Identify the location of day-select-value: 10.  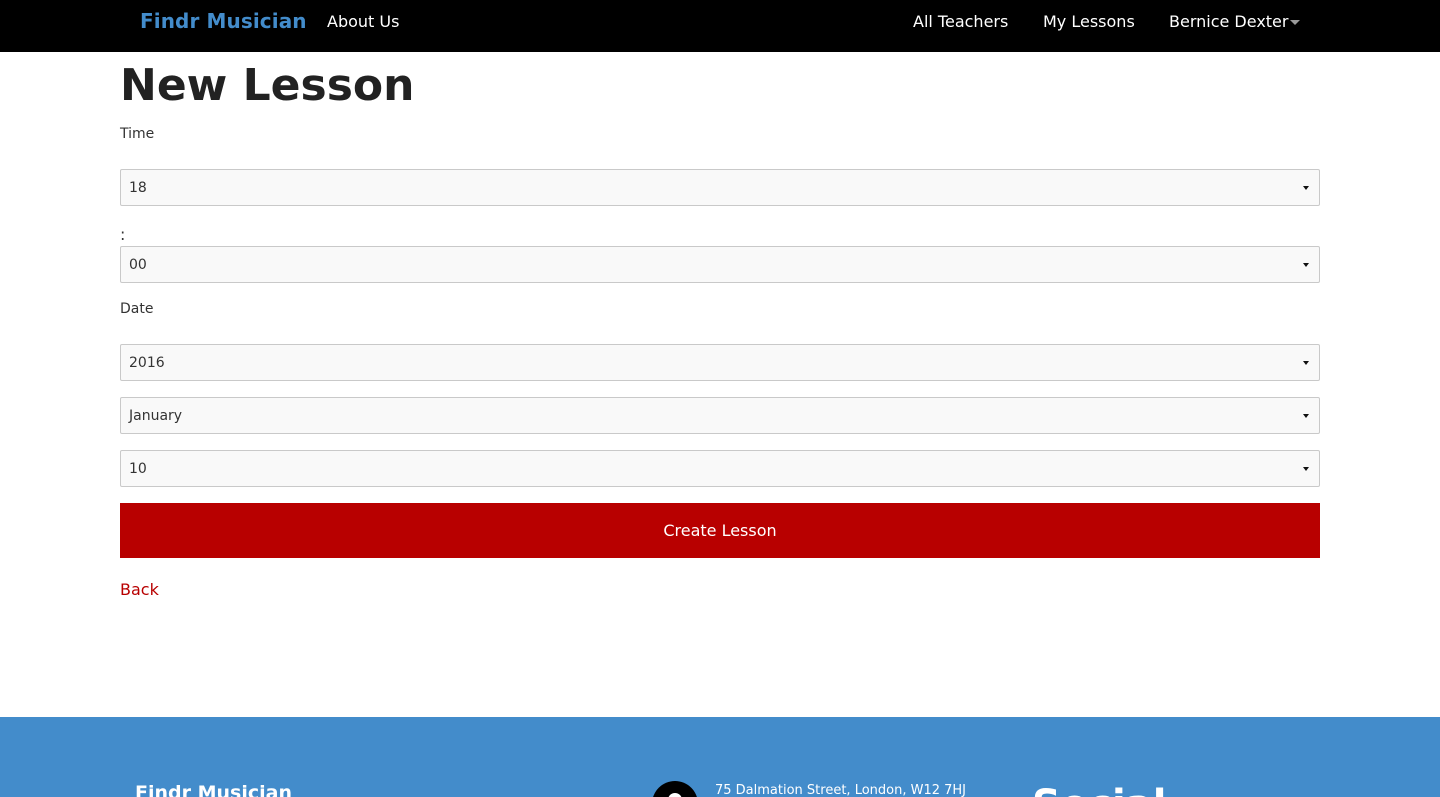
(138, 469).